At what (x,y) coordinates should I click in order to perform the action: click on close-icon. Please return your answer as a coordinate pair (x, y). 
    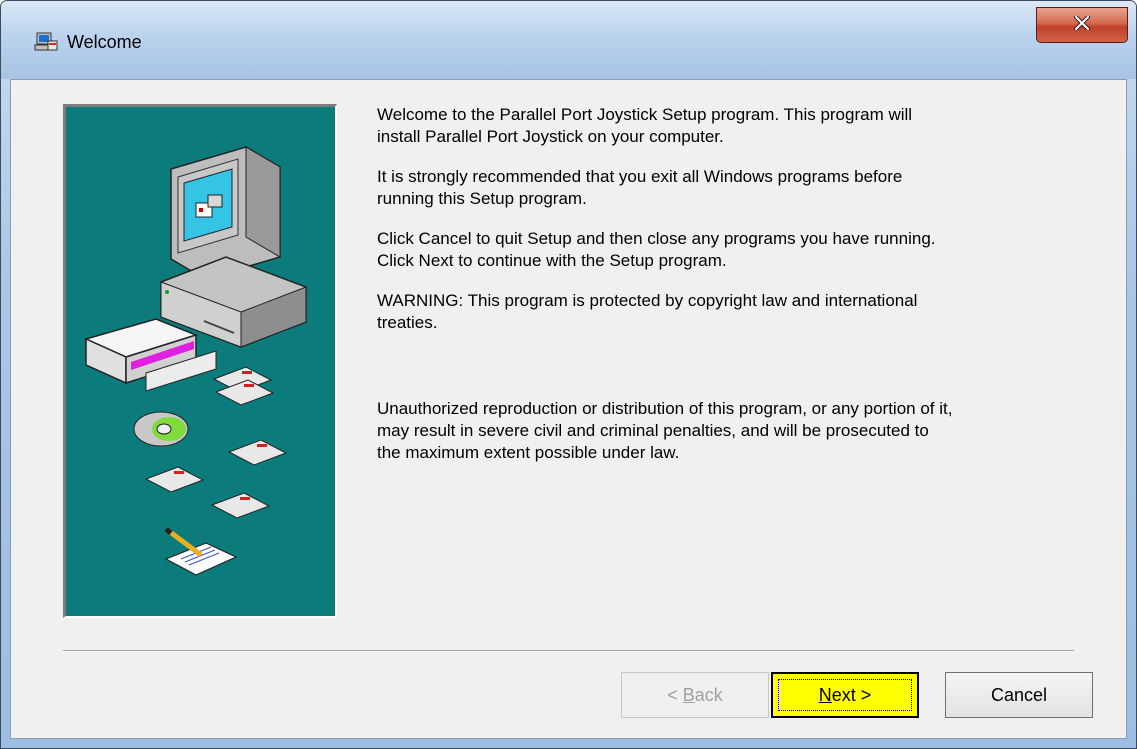
    Looking at the image, I should click on (1082, 24).